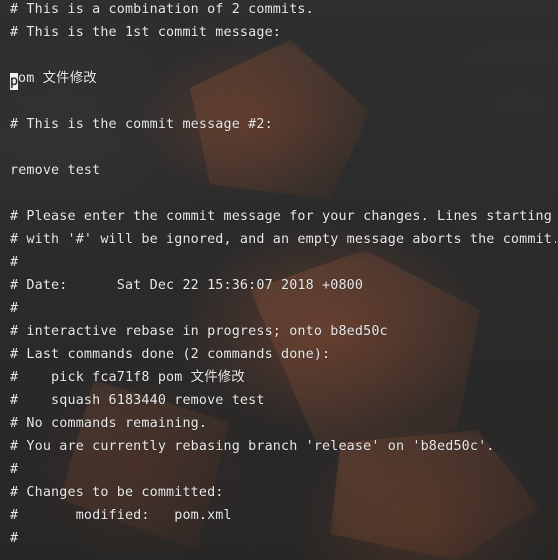  Describe the element at coordinates (283, 469) in the screenshot. I see `editor-line-21: #` at that location.